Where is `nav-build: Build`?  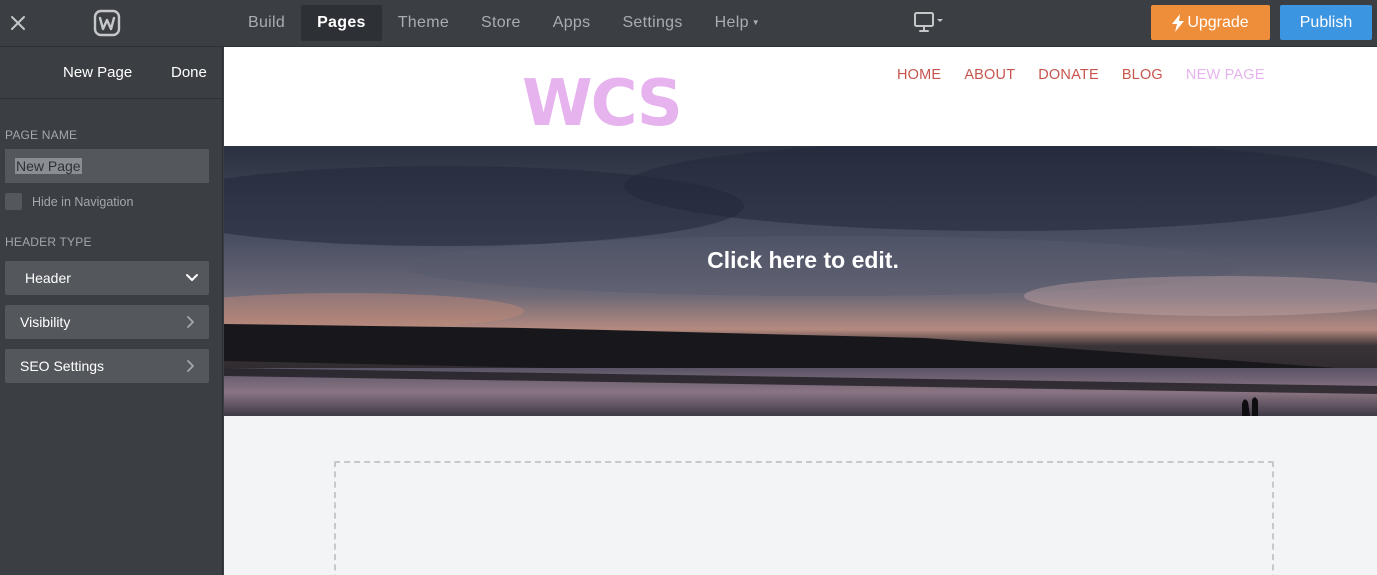 nav-build: Build is located at coordinates (266, 23).